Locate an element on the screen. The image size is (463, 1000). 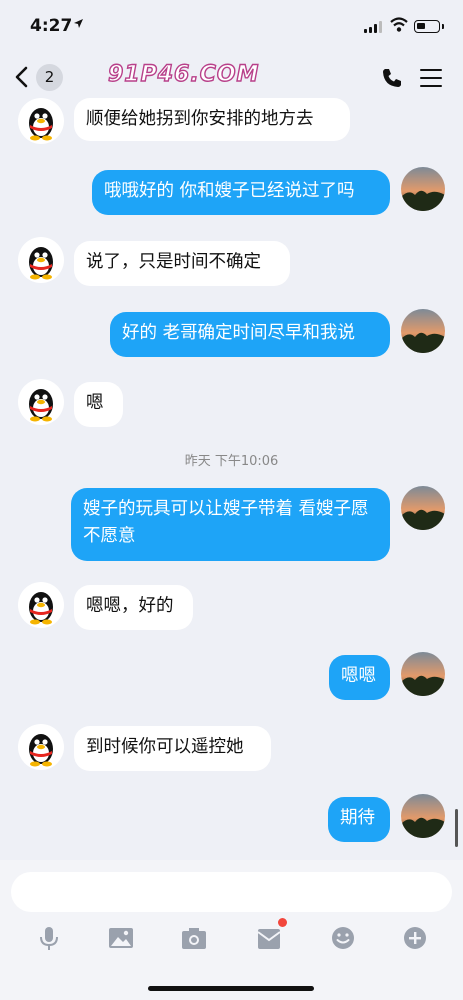
plus-icon is located at coordinates (415, 938).